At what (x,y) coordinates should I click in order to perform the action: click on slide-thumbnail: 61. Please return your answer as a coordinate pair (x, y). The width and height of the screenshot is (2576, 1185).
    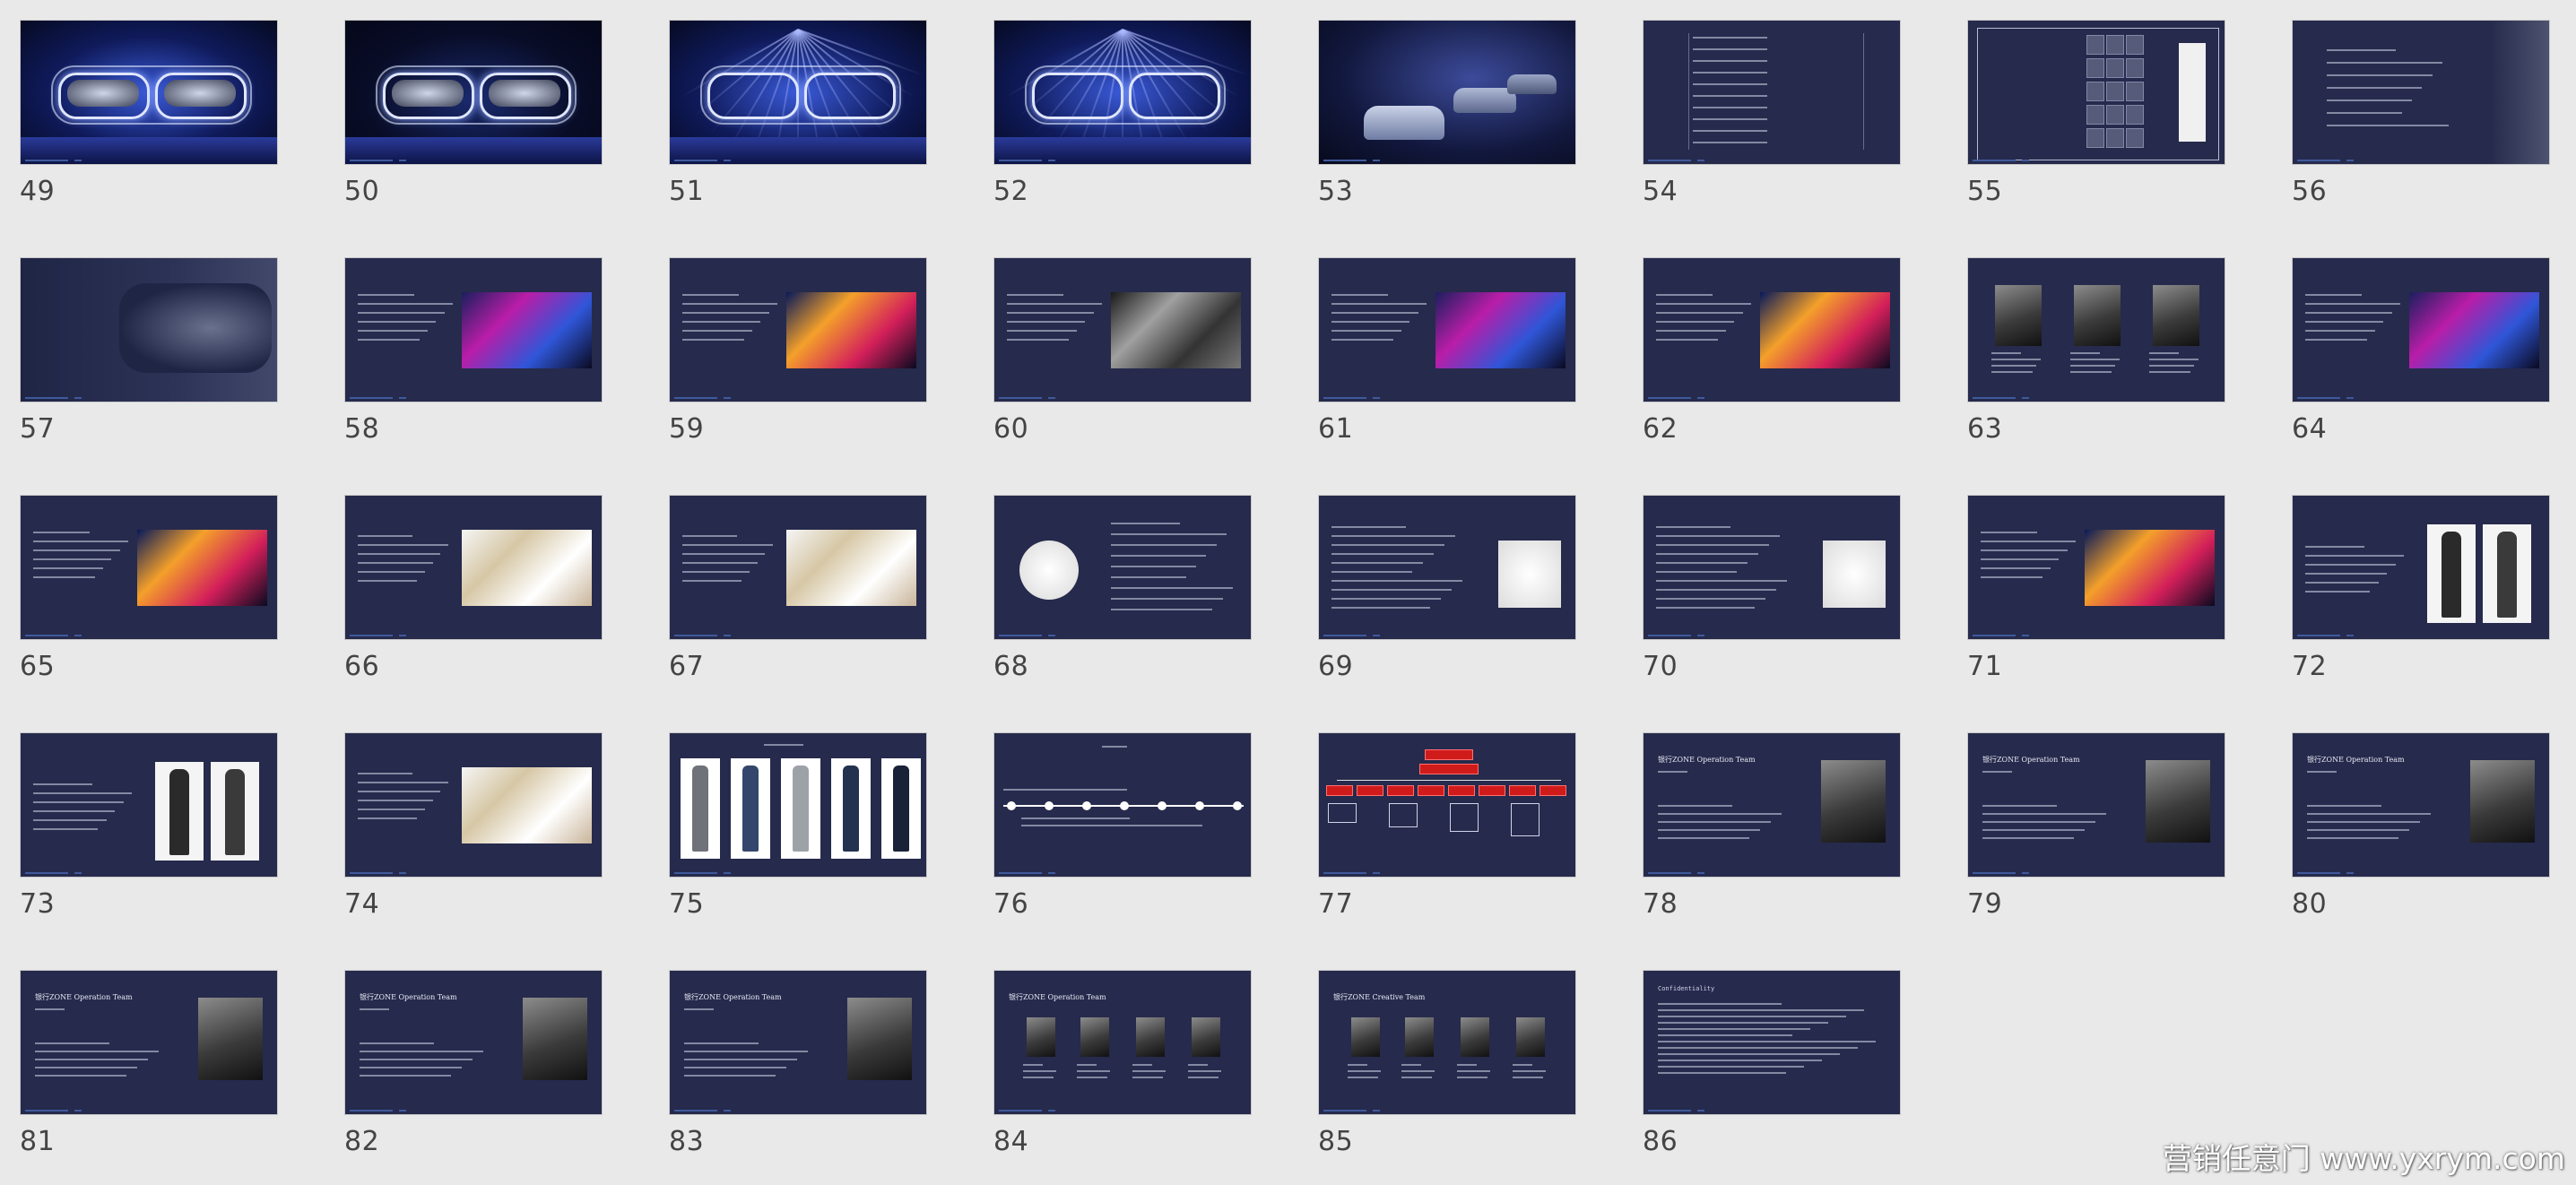
    Looking at the image, I should click on (1437, 342).